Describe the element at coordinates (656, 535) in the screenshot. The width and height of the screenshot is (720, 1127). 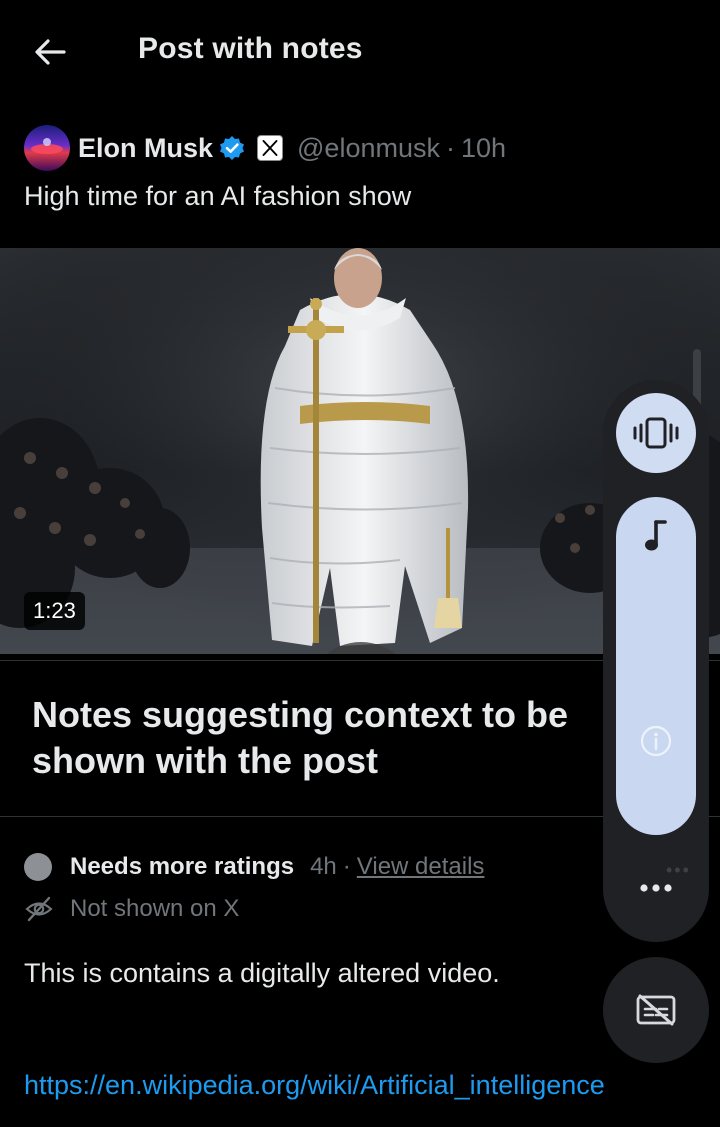
I see `music-note-icon` at that location.